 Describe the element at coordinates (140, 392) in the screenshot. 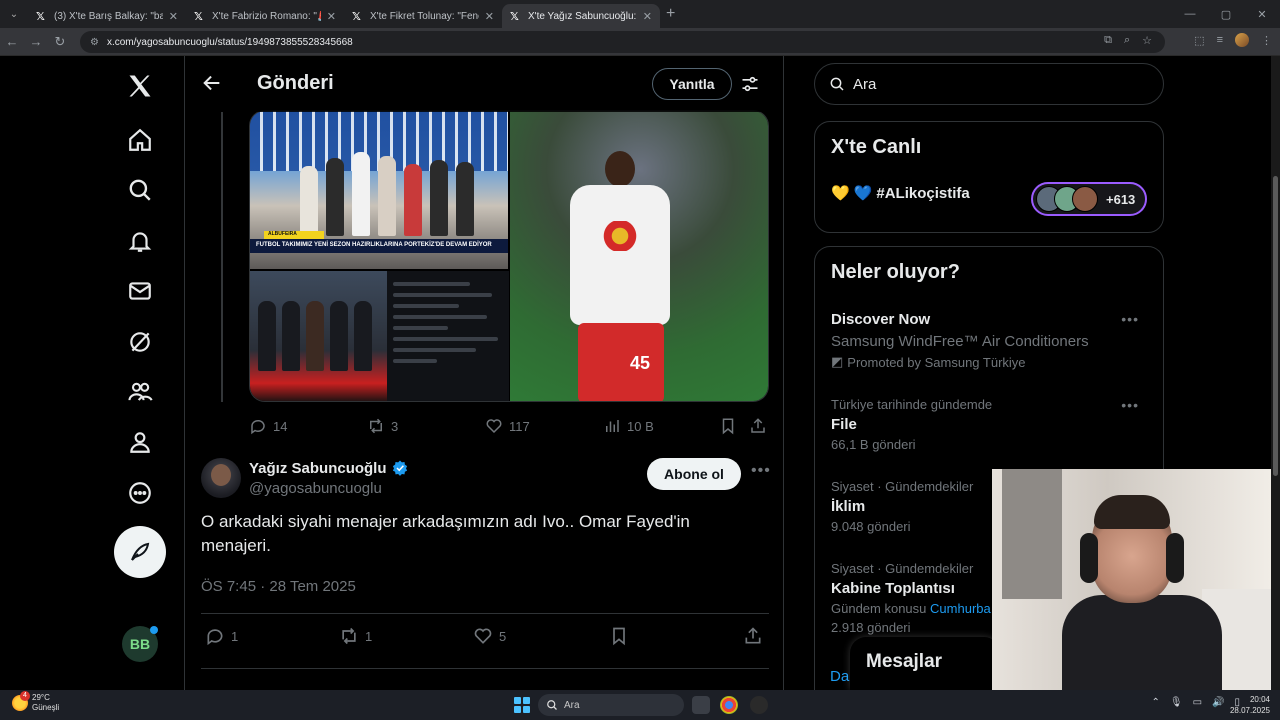

I see `communities-icon` at that location.